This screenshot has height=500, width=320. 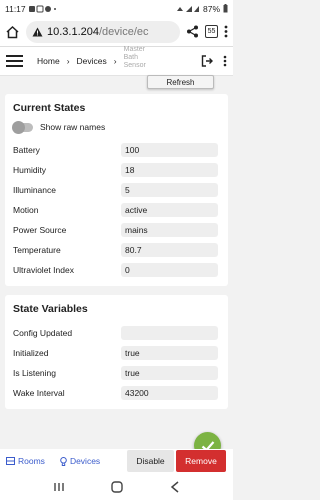 What do you see at coordinates (169, 270) in the screenshot?
I see `state-value: 0` at bounding box center [169, 270].